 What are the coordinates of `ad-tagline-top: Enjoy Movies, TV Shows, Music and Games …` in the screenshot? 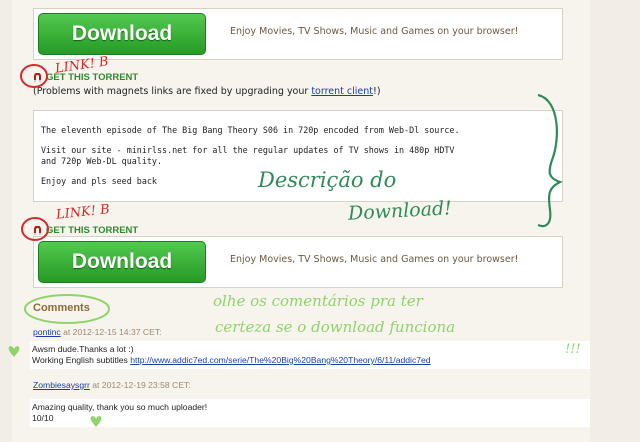 It's located at (374, 31).